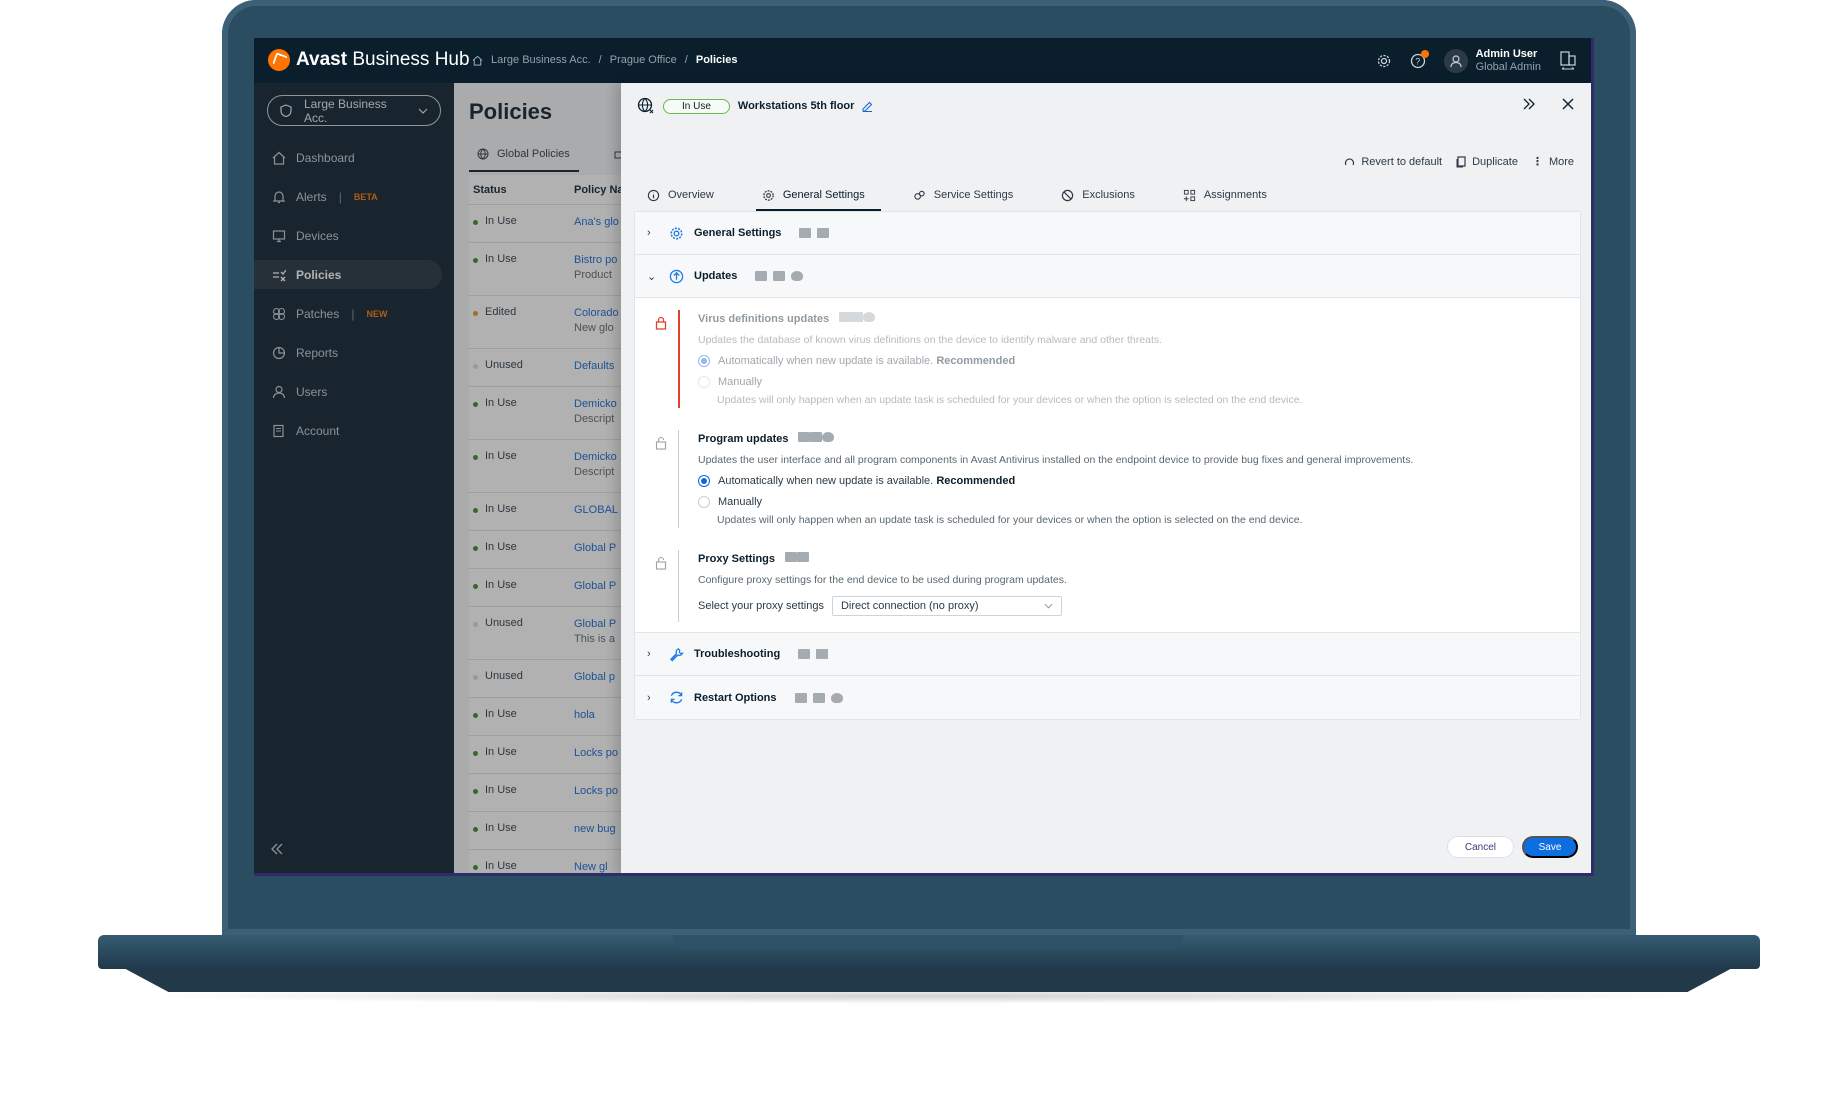 The height and width of the screenshot is (1120, 1848). Describe the element at coordinates (345, 110) in the screenshot. I see `account-name: Large Business Acc.` at that location.